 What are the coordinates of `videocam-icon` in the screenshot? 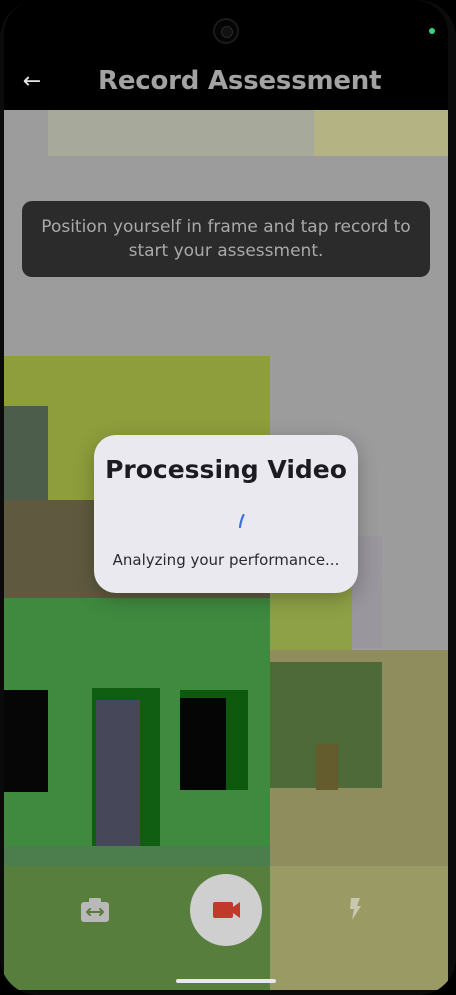 It's located at (226, 910).